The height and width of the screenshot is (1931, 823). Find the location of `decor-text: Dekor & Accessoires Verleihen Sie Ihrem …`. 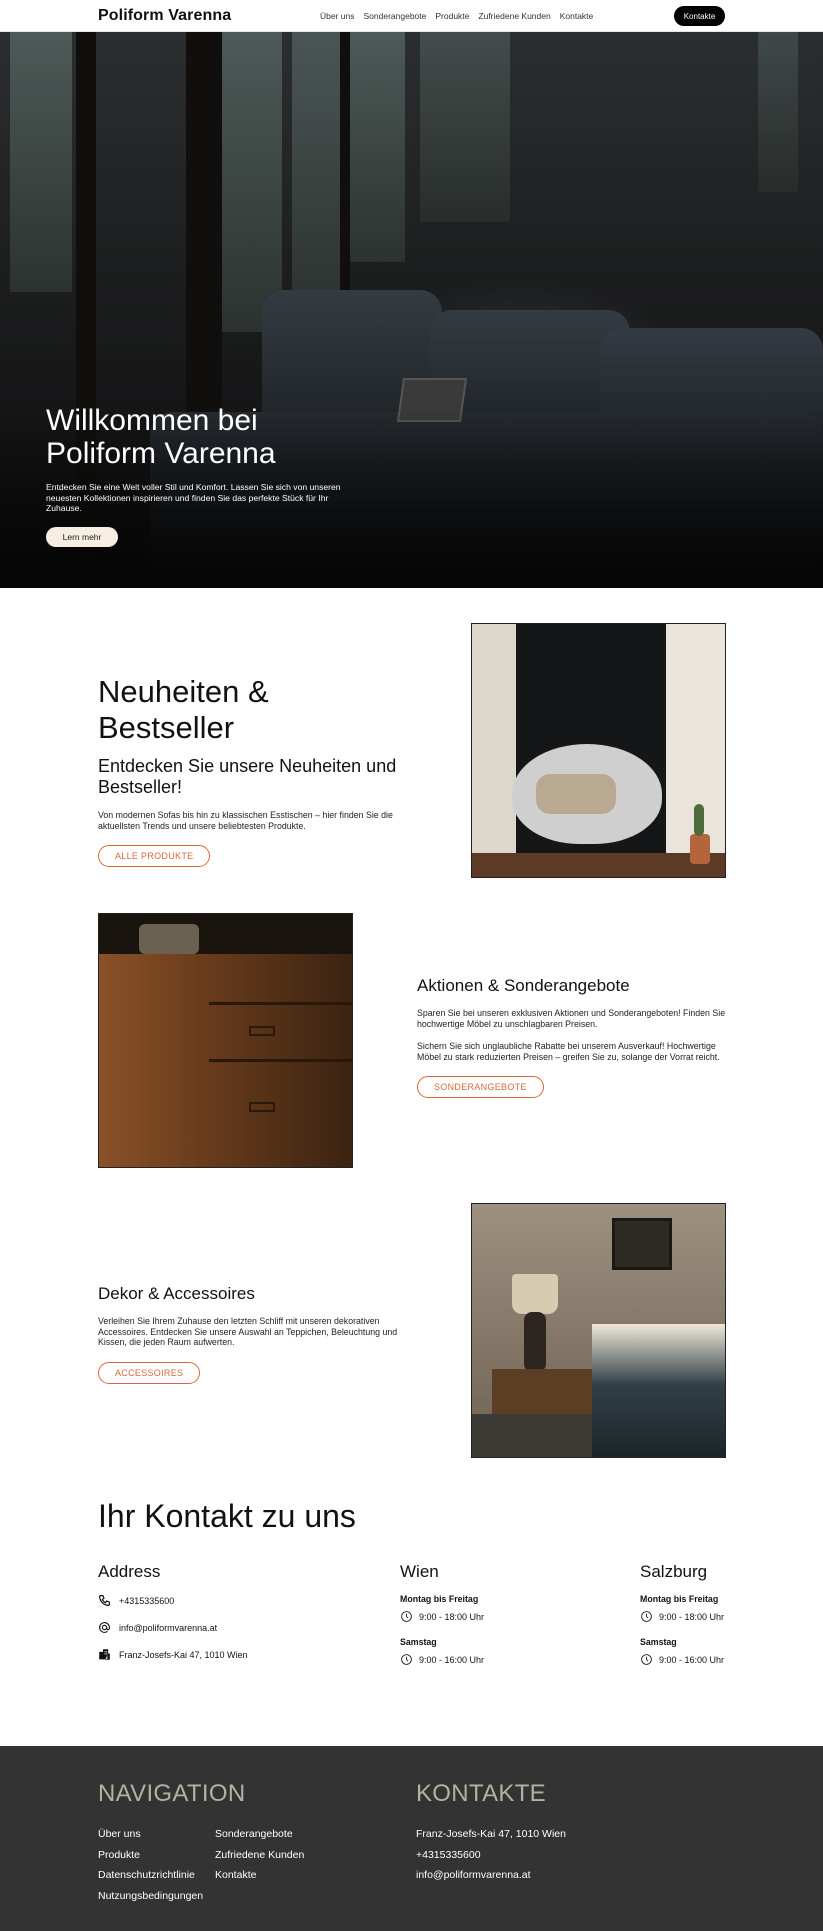

decor-text: Dekor & Accessoires Verleihen Sie Ihrem … is located at coordinates (253, 1334).